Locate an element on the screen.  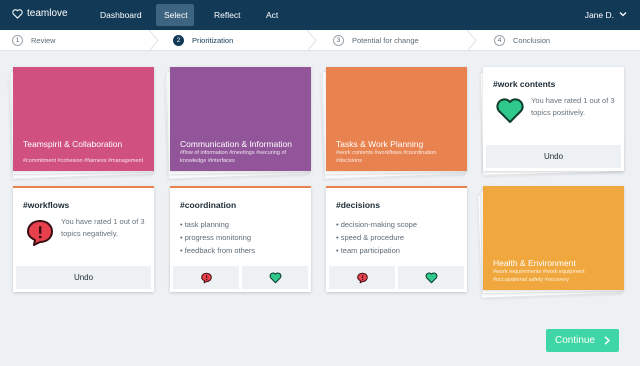
step-number: 4 is located at coordinates (499, 40).